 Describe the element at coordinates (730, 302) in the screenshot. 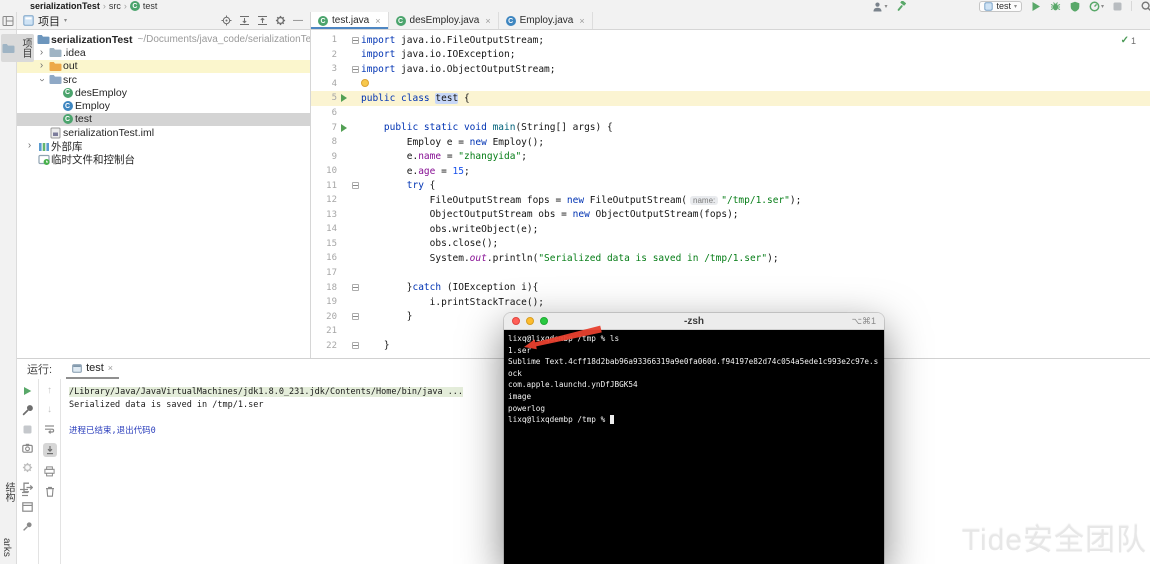

I see `code-line: 19 i.printStackTrace();` at that location.